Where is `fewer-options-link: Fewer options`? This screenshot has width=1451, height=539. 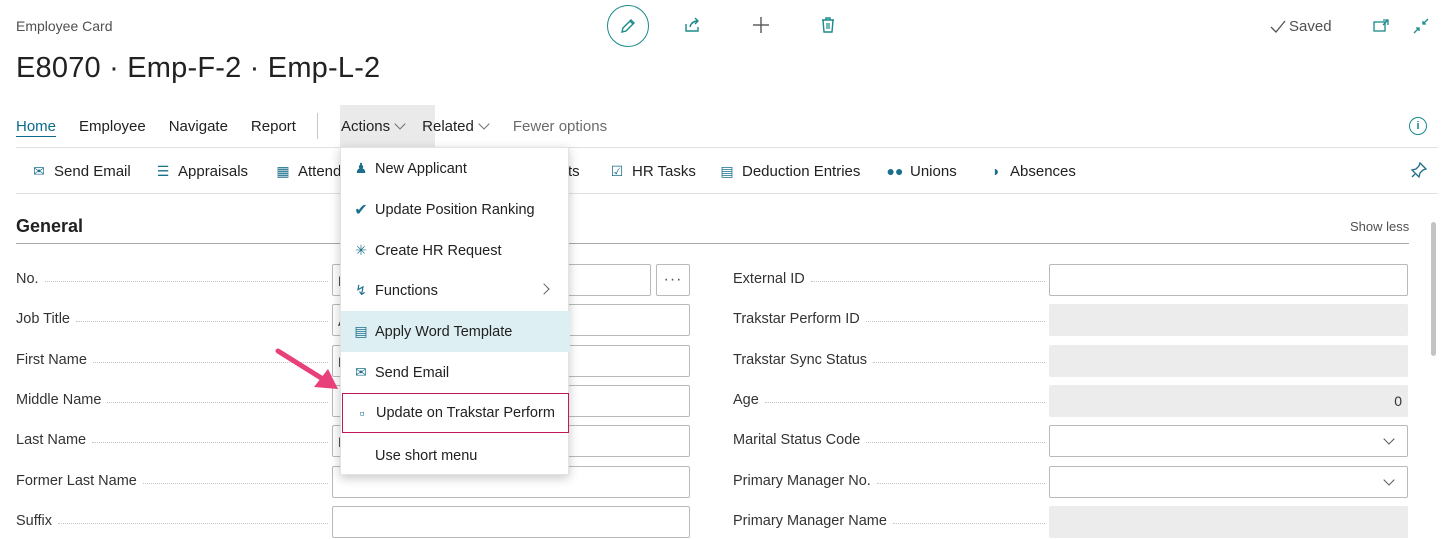
fewer-options-link: Fewer options is located at coordinates (560, 126).